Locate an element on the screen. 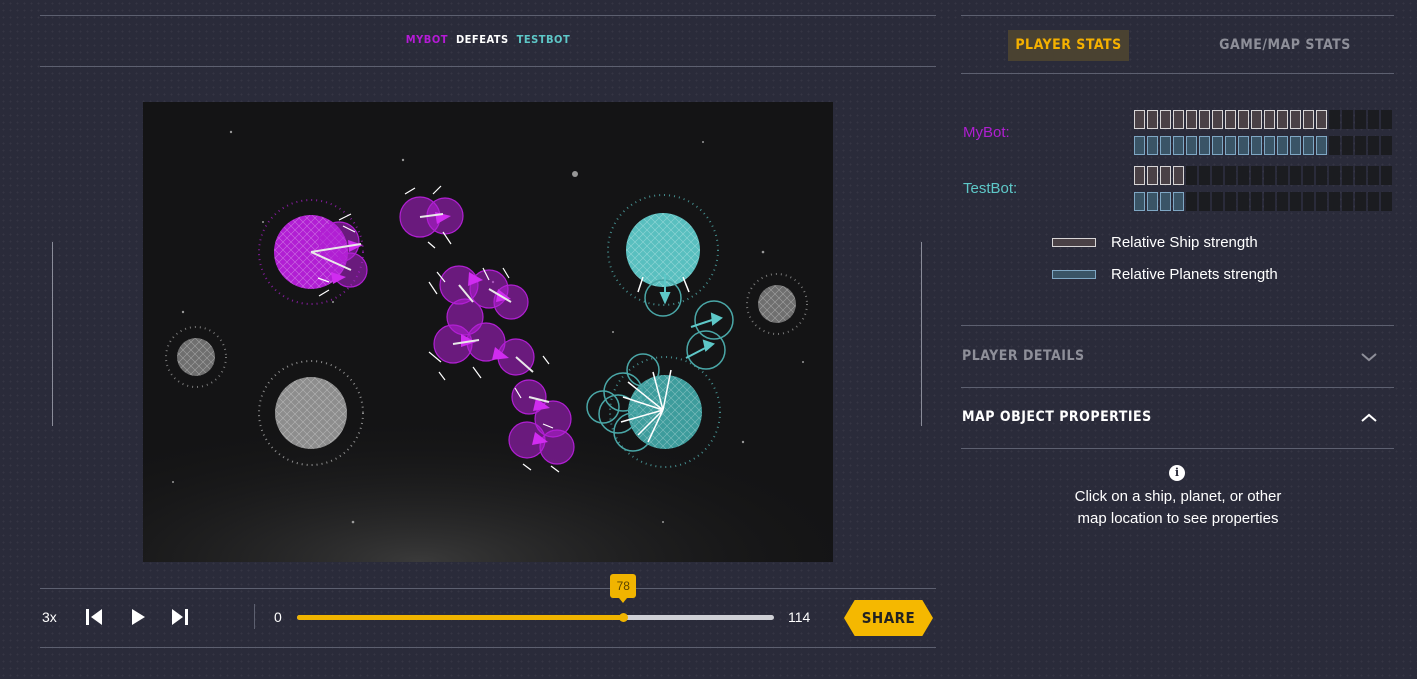  controls-separator is located at coordinates (254, 616).